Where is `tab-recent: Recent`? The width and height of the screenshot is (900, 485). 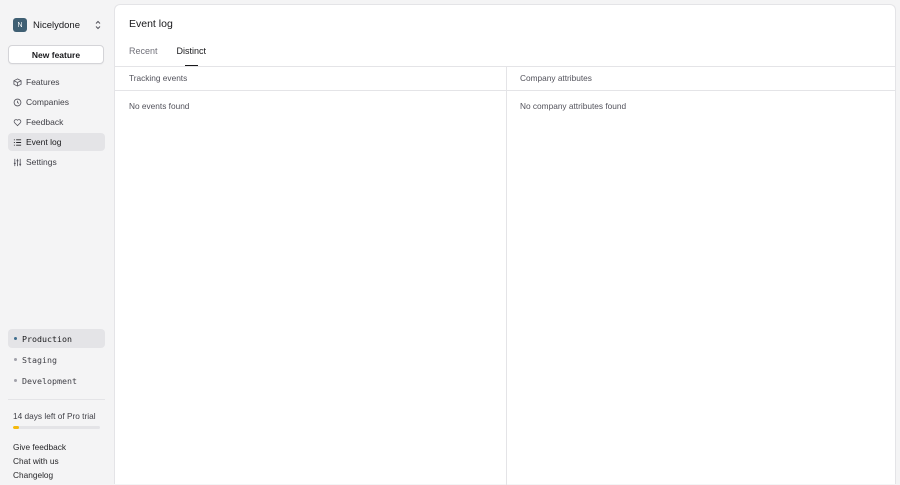 tab-recent: Recent is located at coordinates (143, 56).